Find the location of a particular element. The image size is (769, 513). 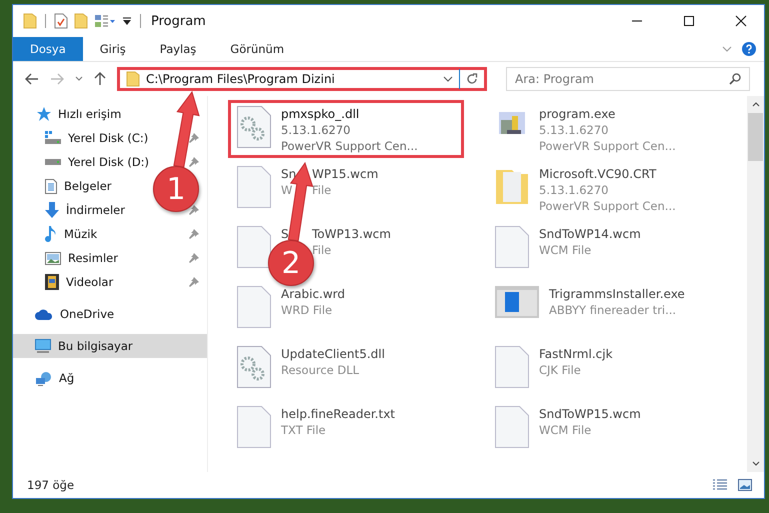

sidebar-label: Belgeler is located at coordinates (88, 186).